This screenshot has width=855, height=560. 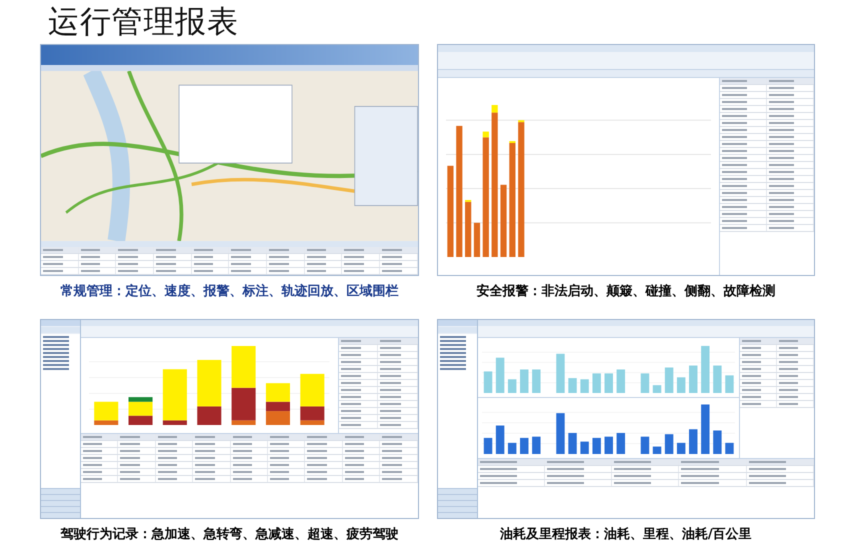 What do you see at coordinates (229, 292) in the screenshot?
I see `caption: 常规管理：定位、速度、报警、标注、轨迹回放、区域围栏` at bounding box center [229, 292].